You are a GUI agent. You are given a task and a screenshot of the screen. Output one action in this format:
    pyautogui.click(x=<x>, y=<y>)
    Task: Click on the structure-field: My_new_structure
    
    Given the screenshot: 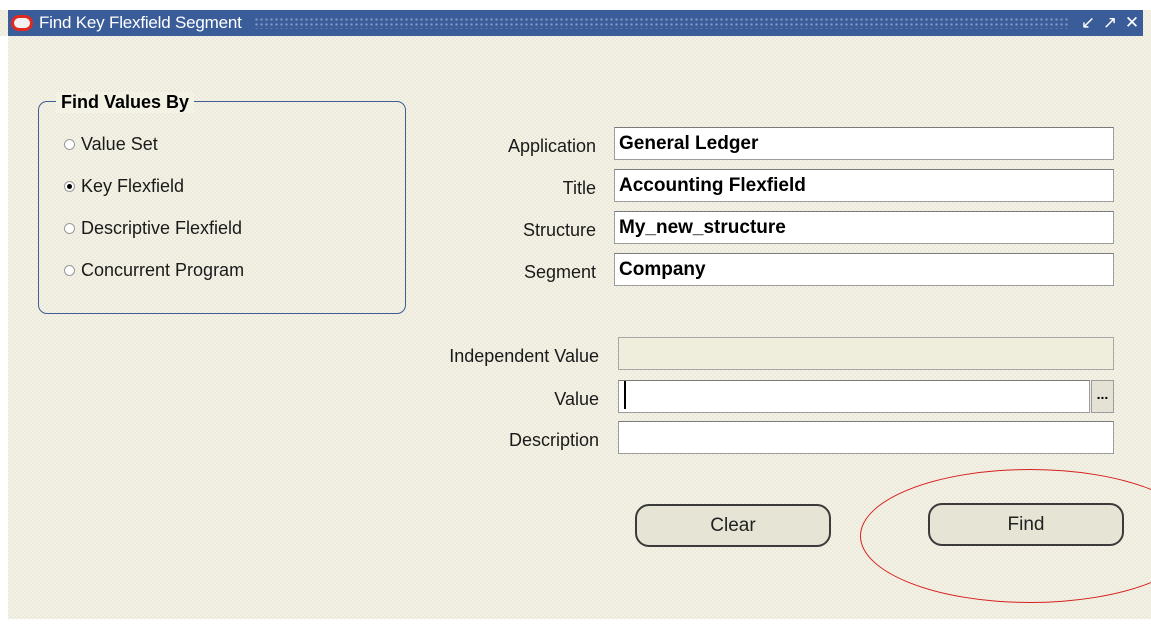 What is the action you would take?
    pyautogui.click(x=864, y=227)
    